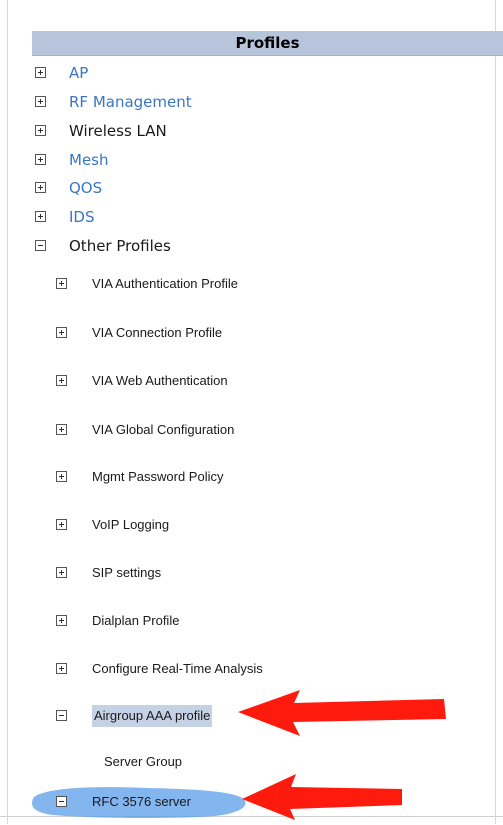  Describe the element at coordinates (130, 102) in the screenshot. I see `tree-item-label: RF Management` at that location.